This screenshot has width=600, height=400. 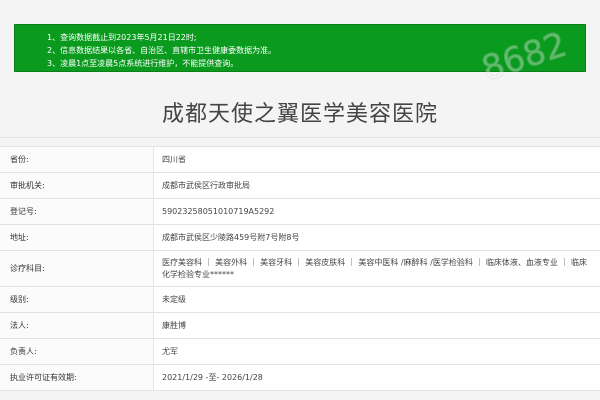 What do you see at coordinates (300, 352) in the screenshot?
I see `table-row-person-in-charge: 负责人: 尤军` at bounding box center [300, 352].